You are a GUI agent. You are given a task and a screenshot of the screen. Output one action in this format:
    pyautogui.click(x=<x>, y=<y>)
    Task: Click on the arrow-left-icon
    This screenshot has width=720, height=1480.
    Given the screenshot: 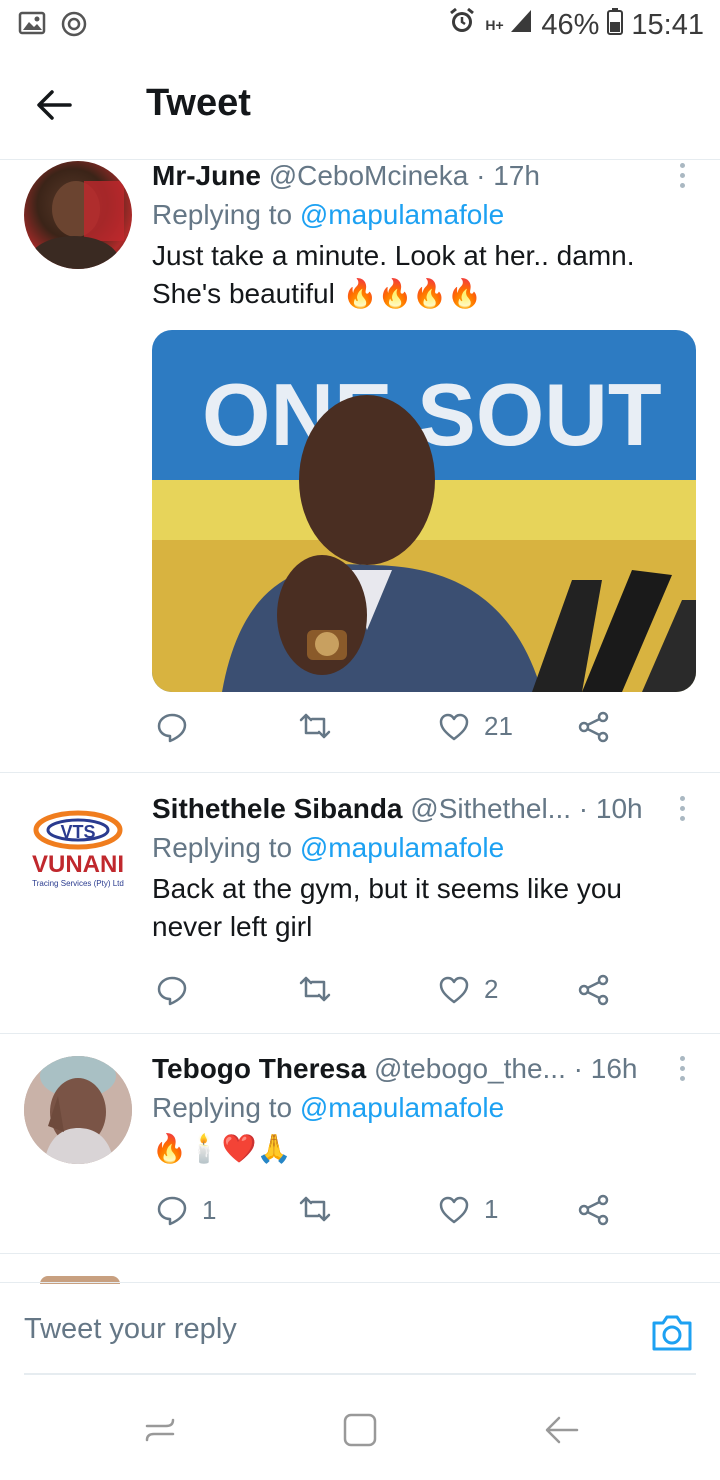 What is the action you would take?
    pyautogui.click(x=54, y=105)
    